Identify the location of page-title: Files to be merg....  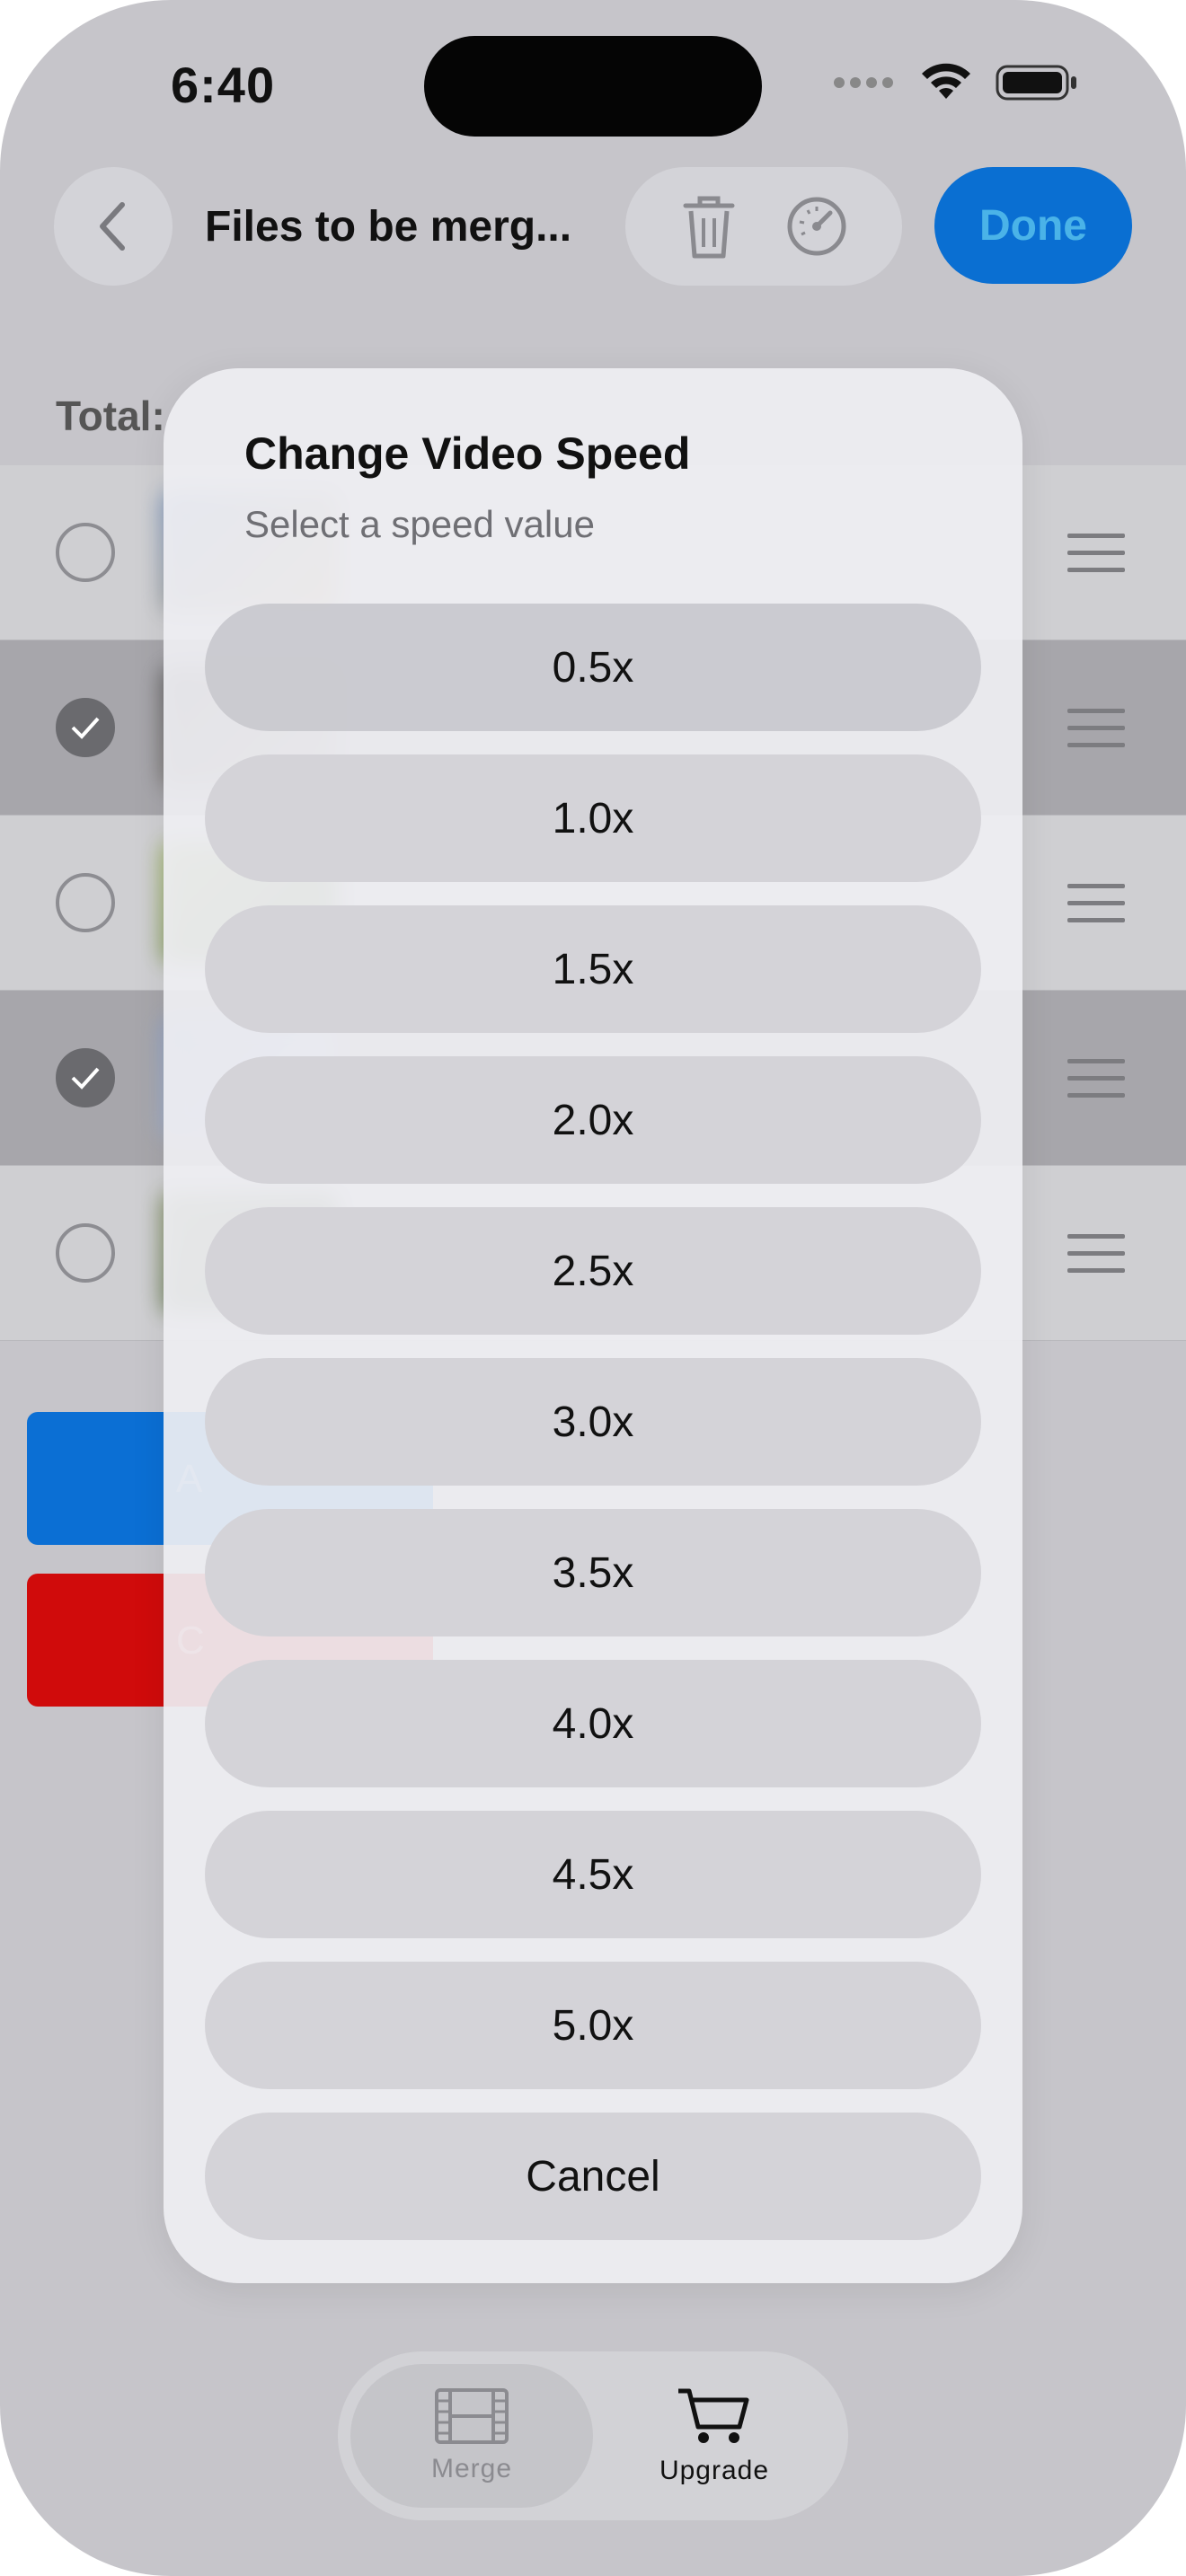
(388, 227).